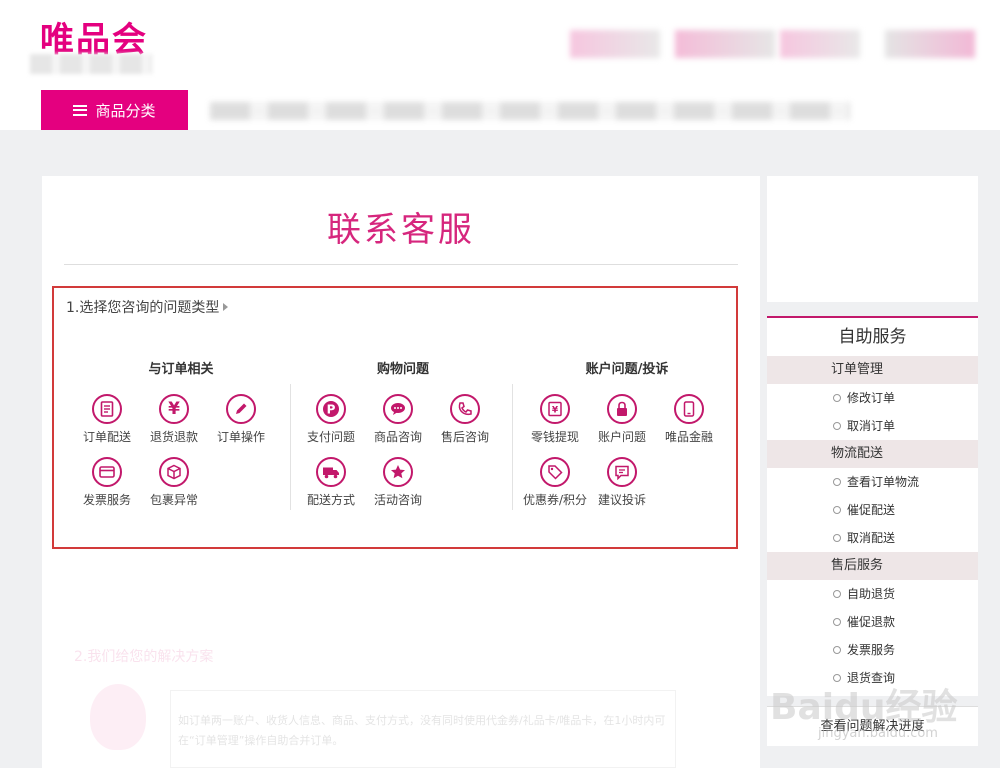  What do you see at coordinates (397, 500) in the screenshot?
I see `option-label: 活动咨询` at bounding box center [397, 500].